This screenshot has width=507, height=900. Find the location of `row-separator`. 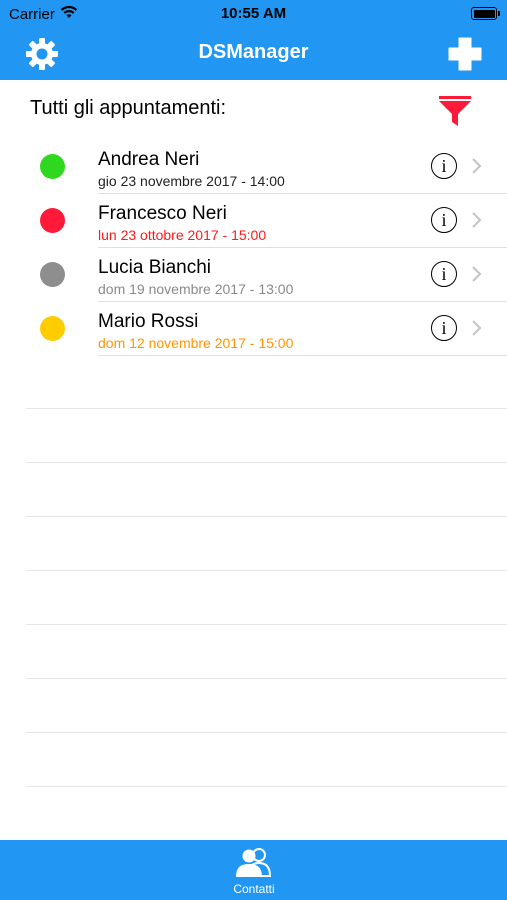

row-separator is located at coordinates (302, 355).